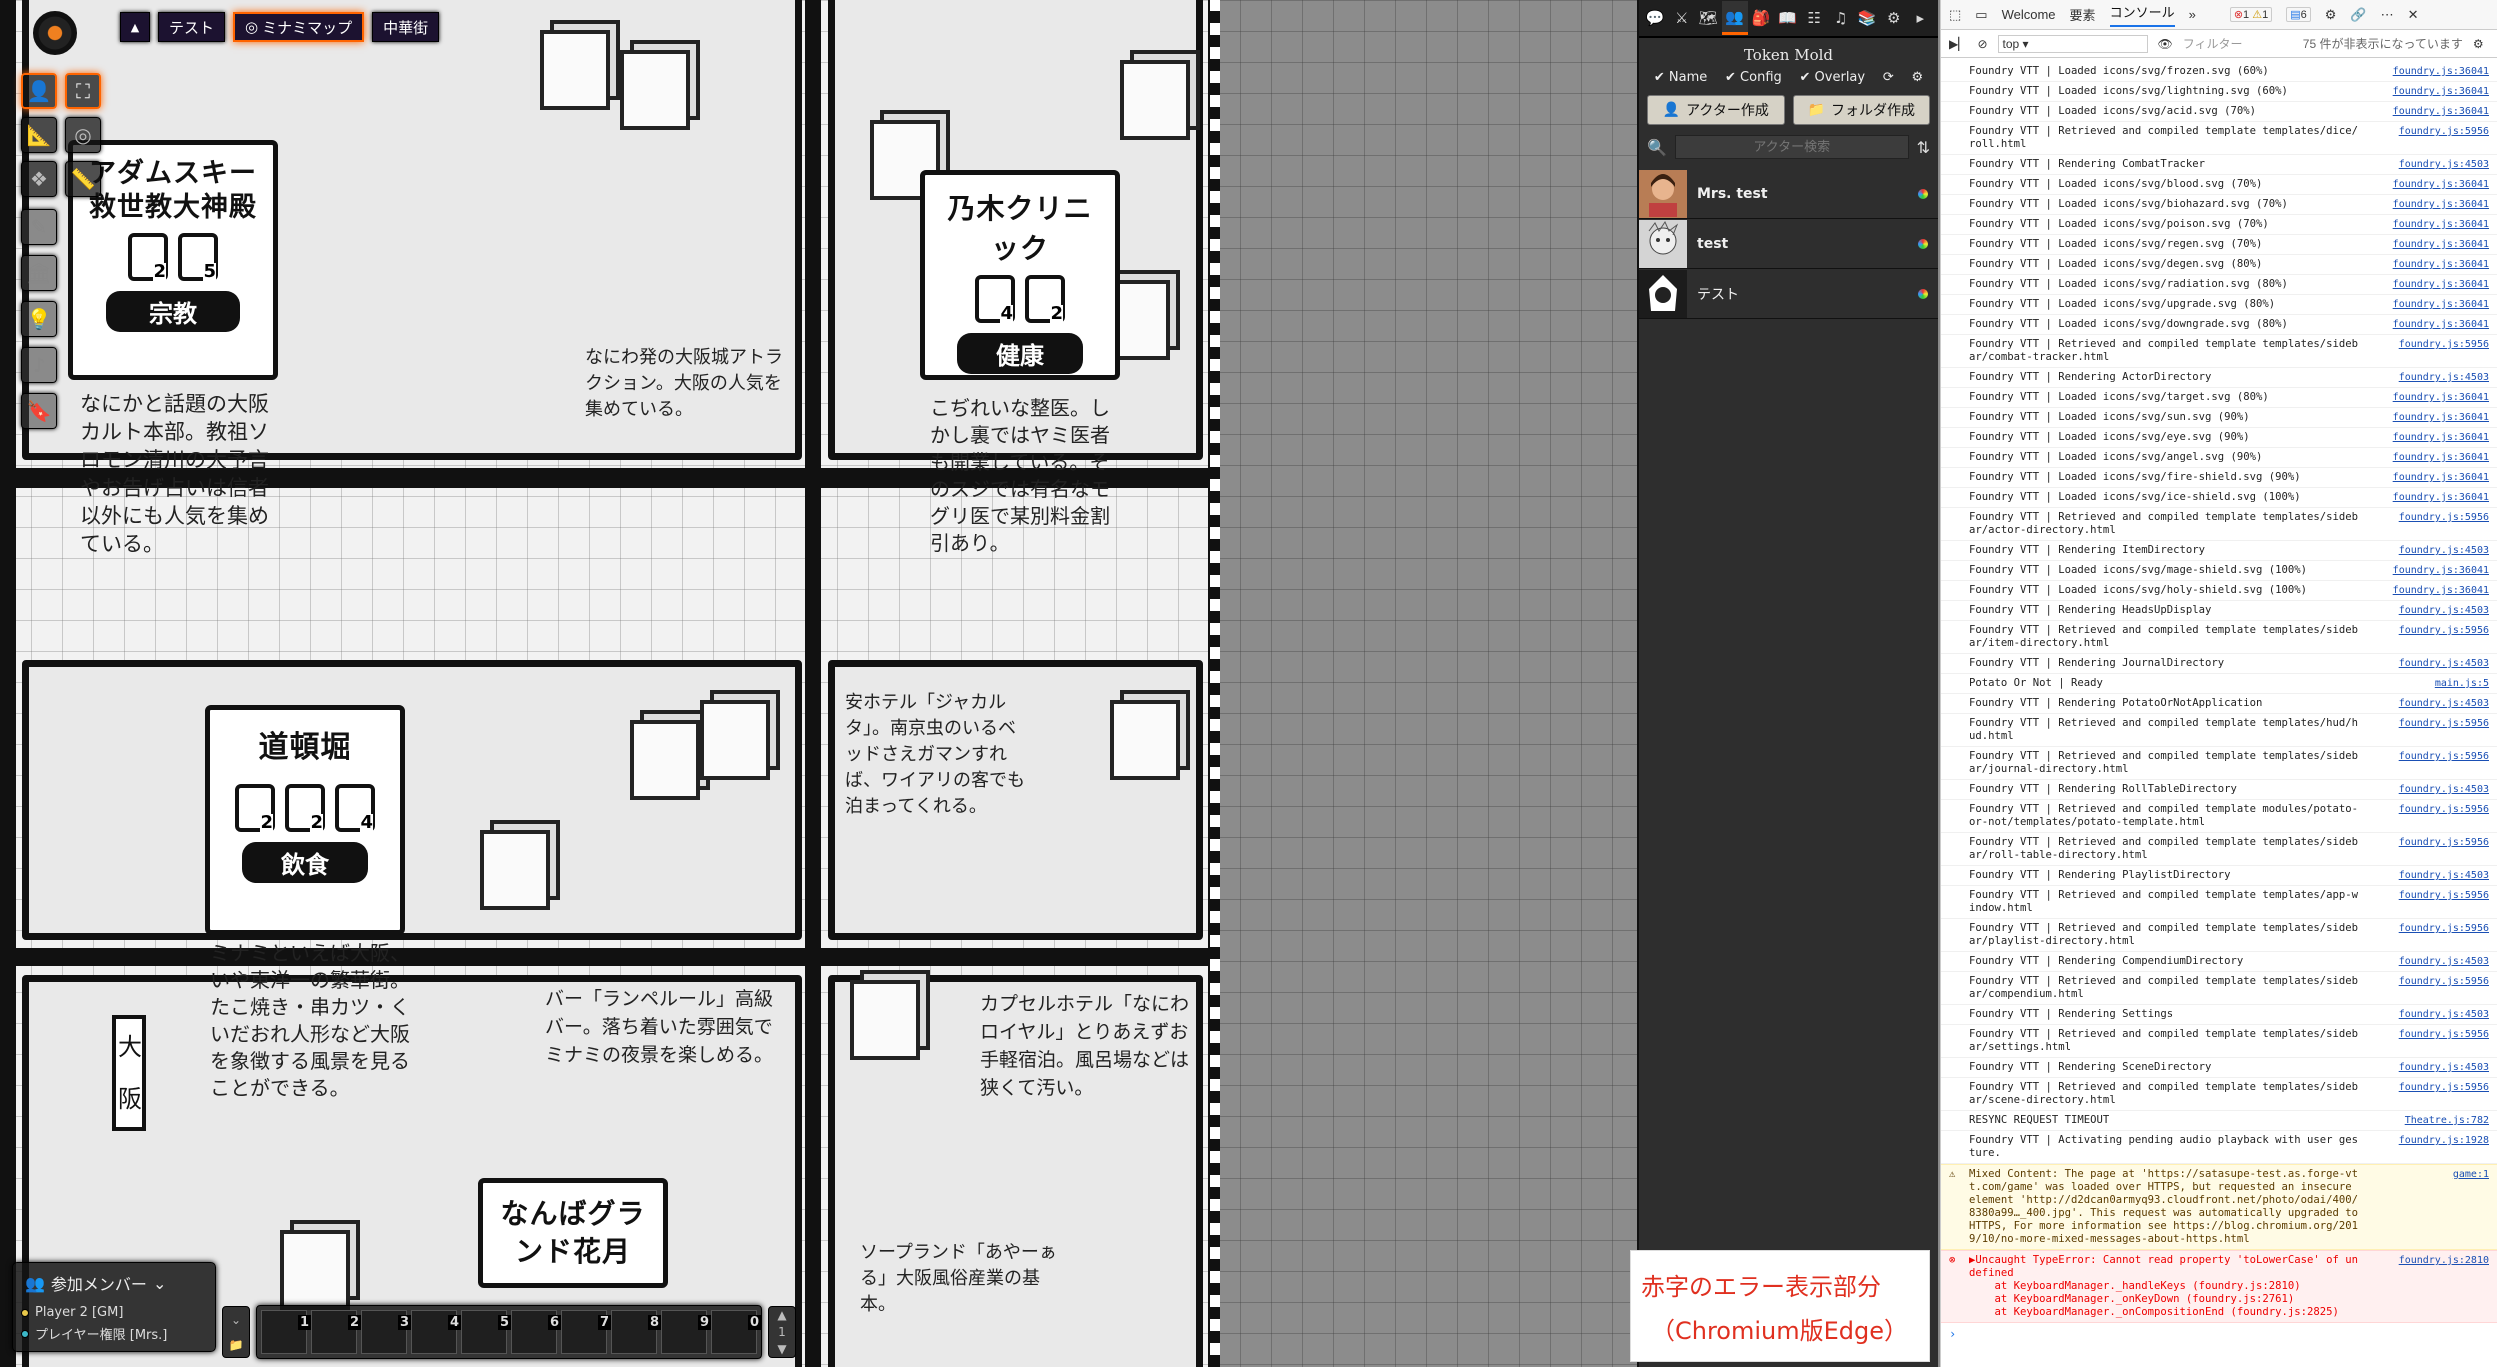 The image size is (2497, 1367). I want to click on drawing-controls-button: ✎, so click(39, 227).